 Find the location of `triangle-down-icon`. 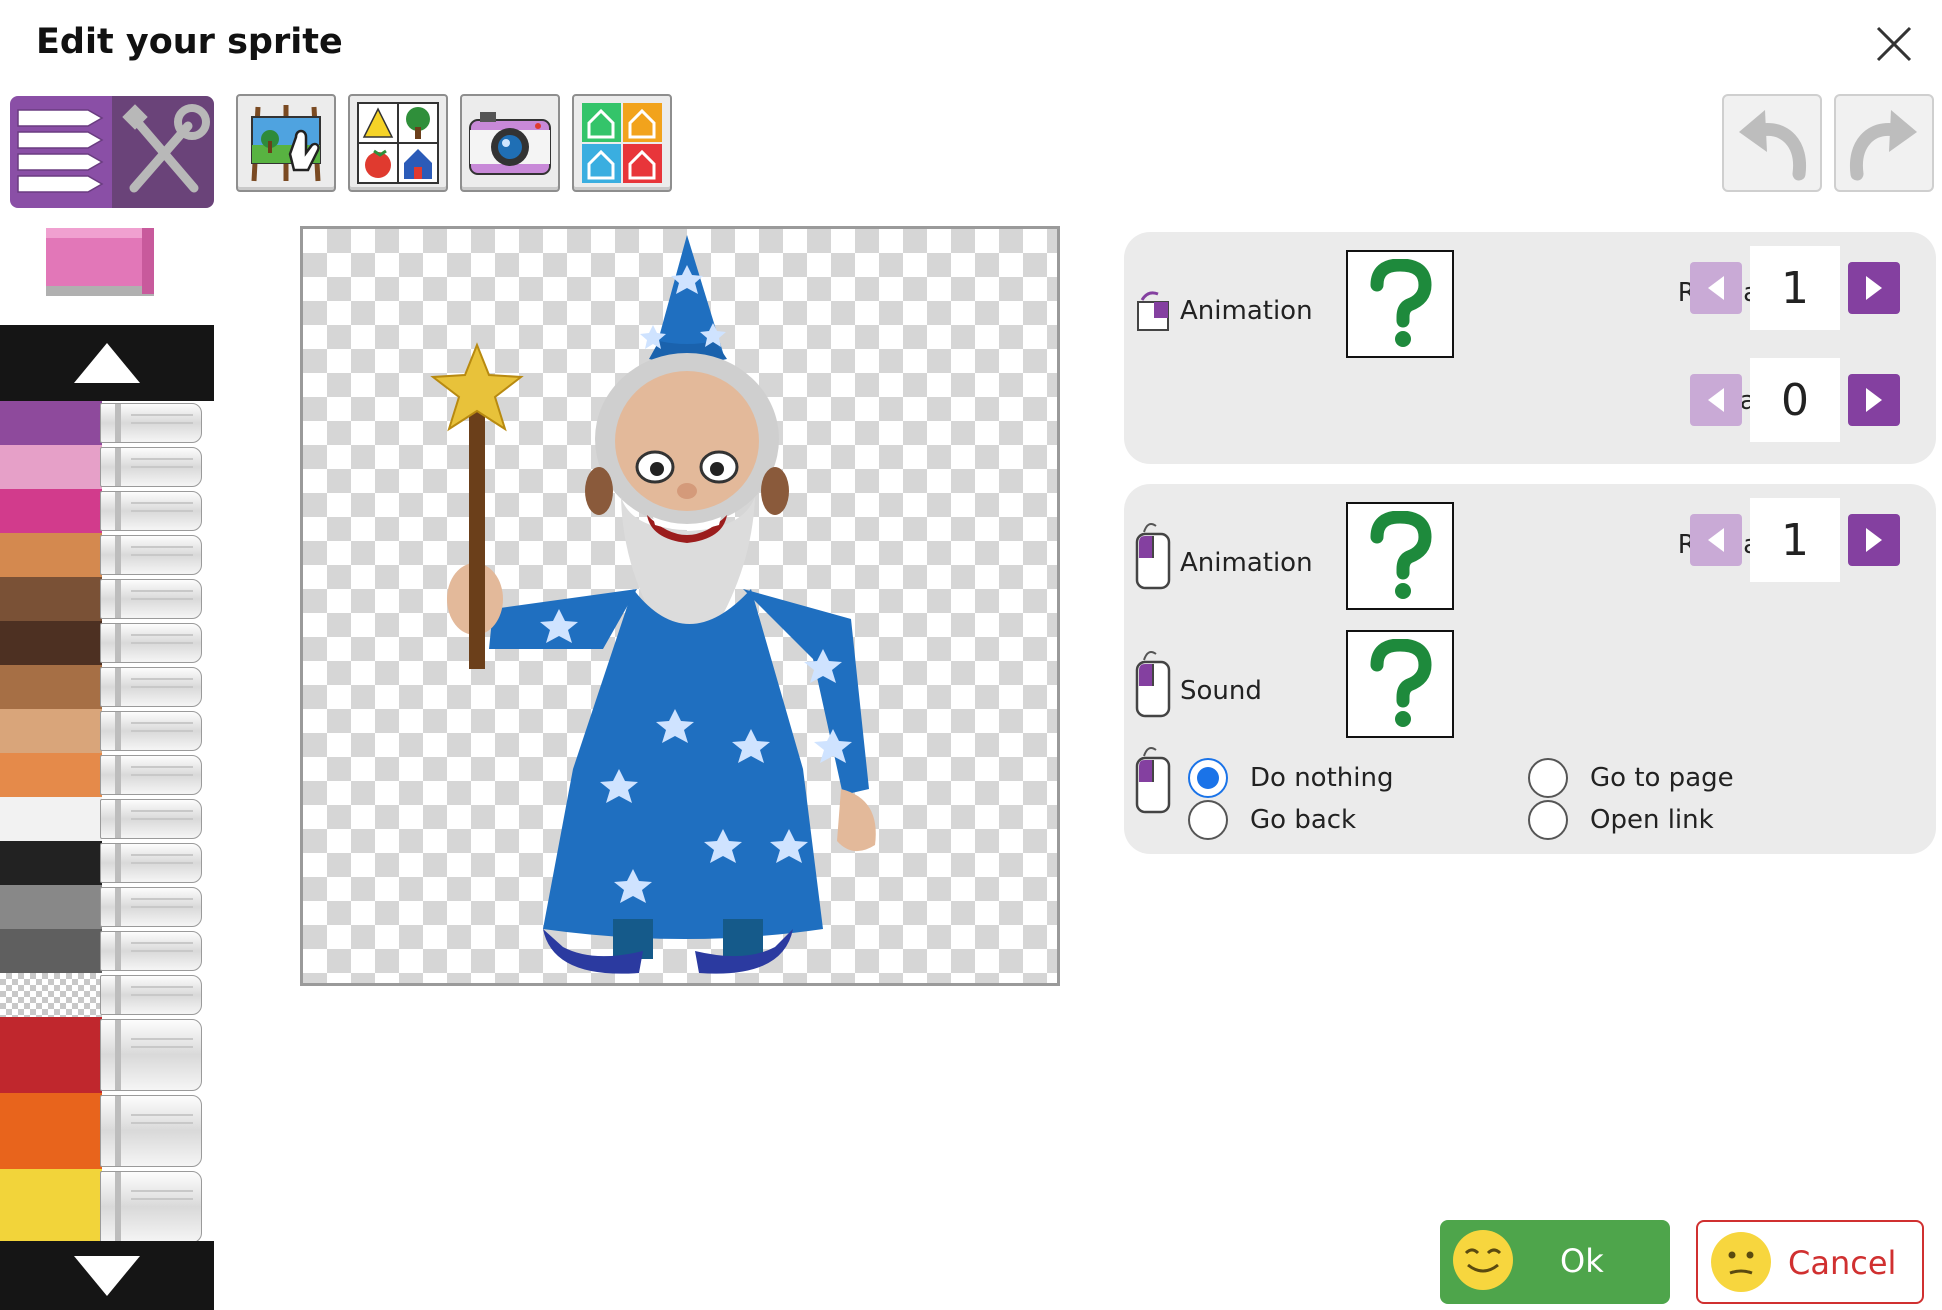

triangle-down-icon is located at coordinates (107, 1275).